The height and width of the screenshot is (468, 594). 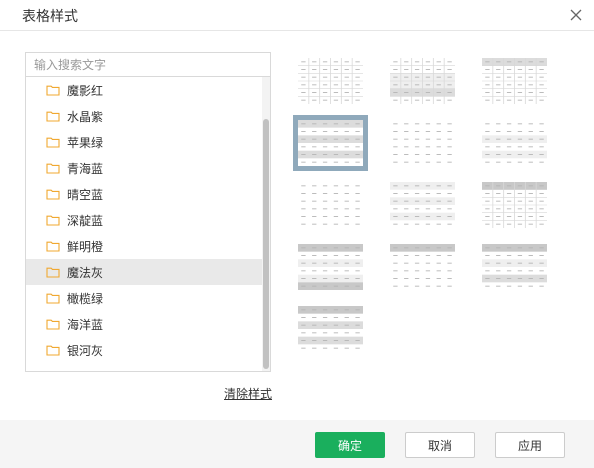 I want to click on style-list-label: 鲜明橙, so click(x=85, y=246).